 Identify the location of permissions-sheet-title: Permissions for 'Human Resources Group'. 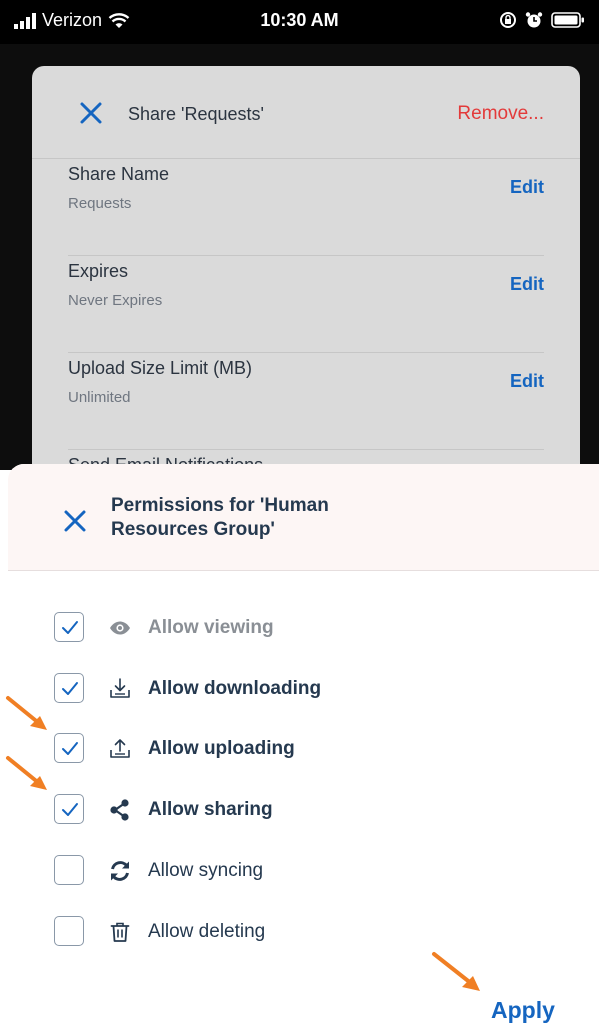
(220, 517).